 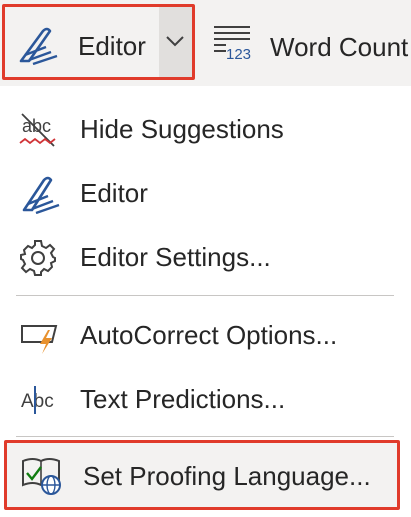 What do you see at coordinates (238, 54) in the screenshot?
I see `word-count-icon-text: 123` at bounding box center [238, 54].